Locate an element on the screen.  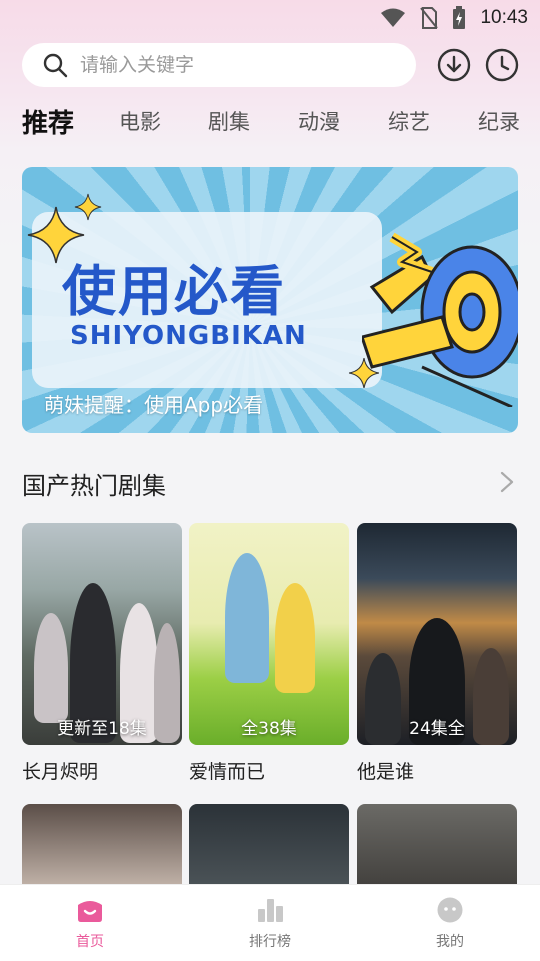
sparkle-small-icon is located at coordinates (88, 207).